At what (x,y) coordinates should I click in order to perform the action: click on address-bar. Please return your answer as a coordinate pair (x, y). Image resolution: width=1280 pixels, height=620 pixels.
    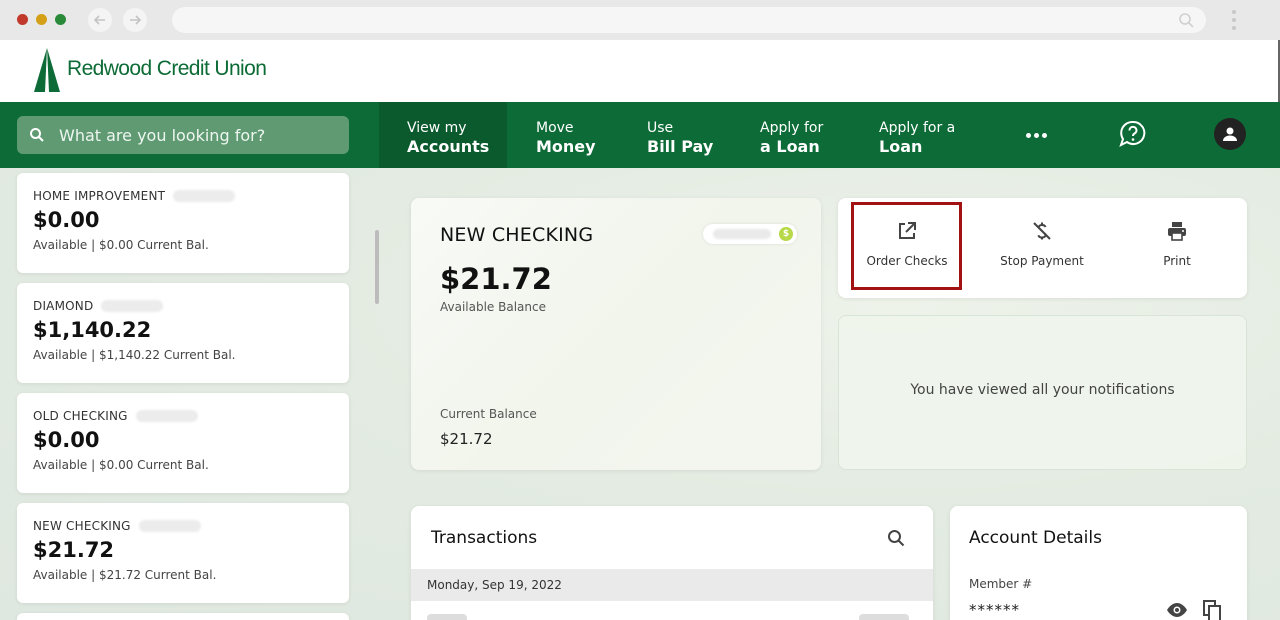
    Looking at the image, I should click on (689, 20).